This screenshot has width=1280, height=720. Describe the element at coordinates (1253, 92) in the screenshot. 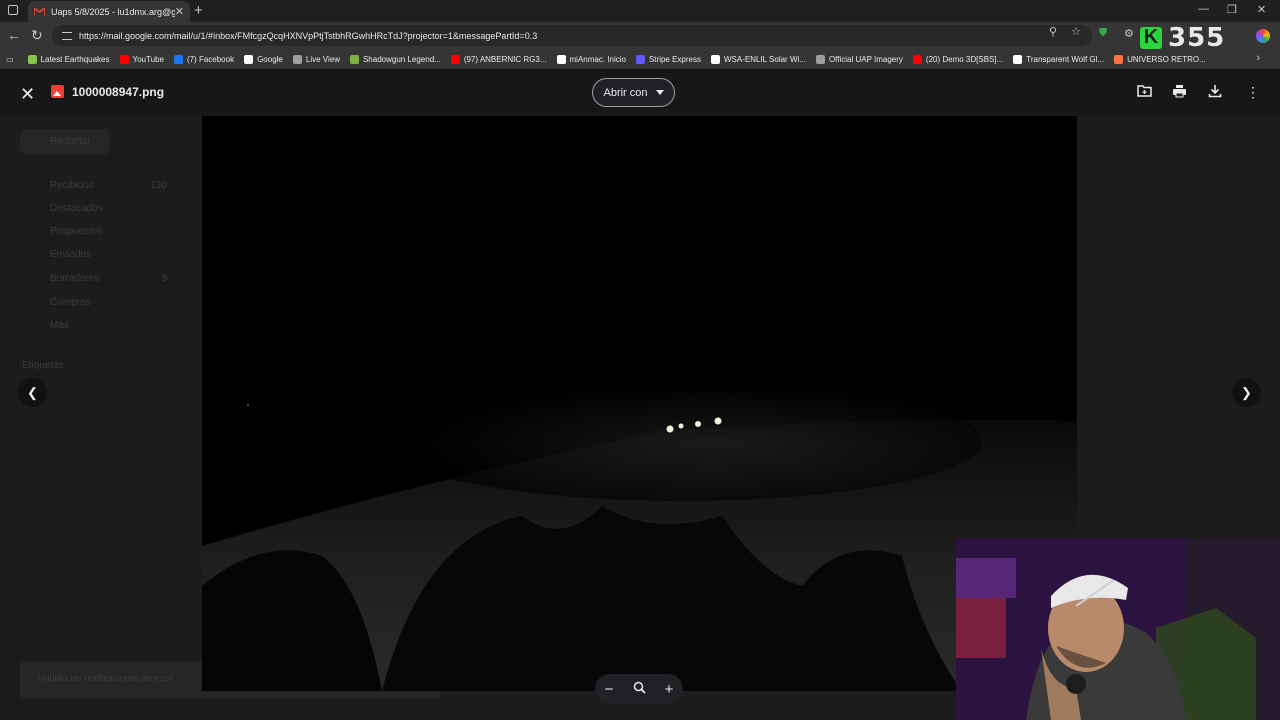

I see `more-options-icon: ⋮` at that location.